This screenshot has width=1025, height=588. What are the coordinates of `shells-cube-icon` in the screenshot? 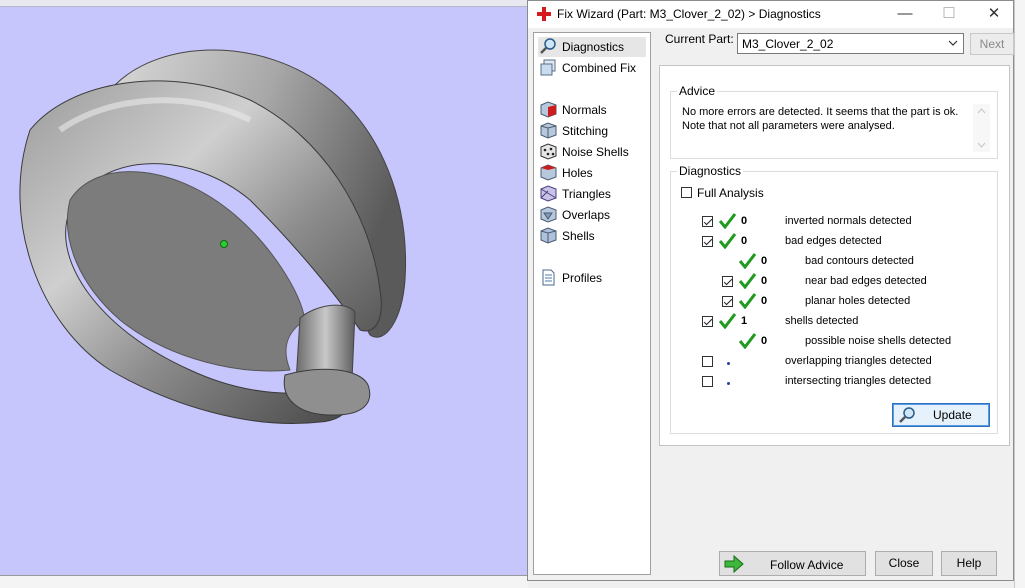 It's located at (548, 235).